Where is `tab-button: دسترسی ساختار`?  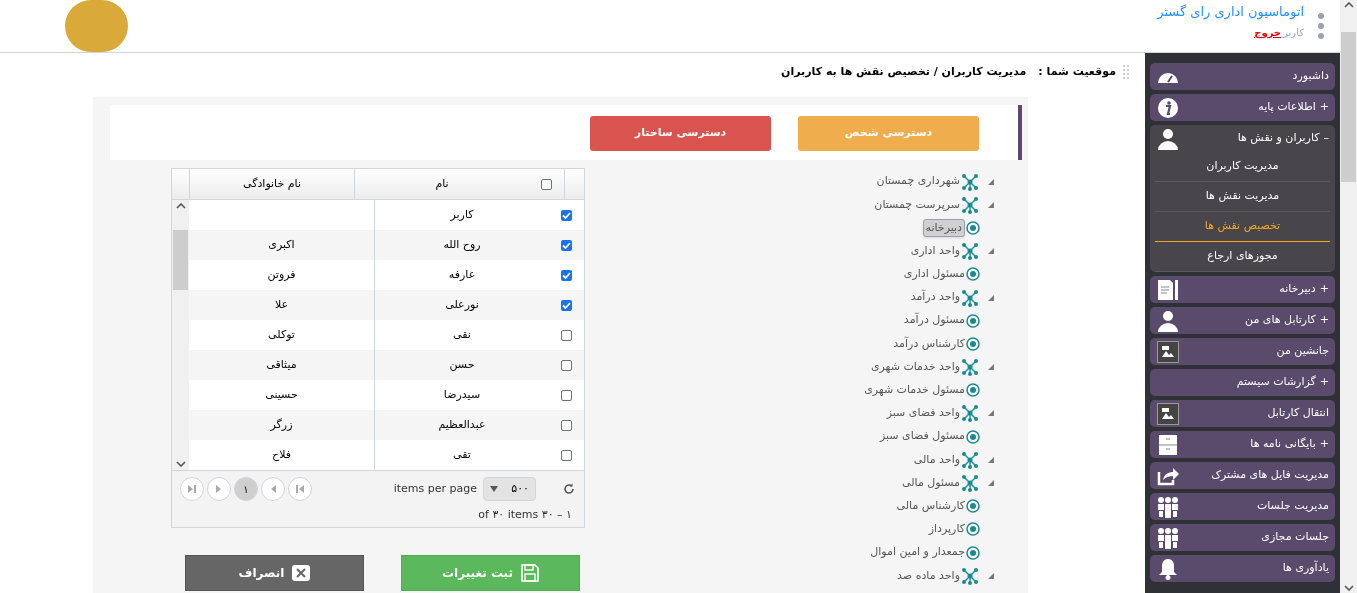 tab-button: دسترسی ساختار is located at coordinates (680, 133).